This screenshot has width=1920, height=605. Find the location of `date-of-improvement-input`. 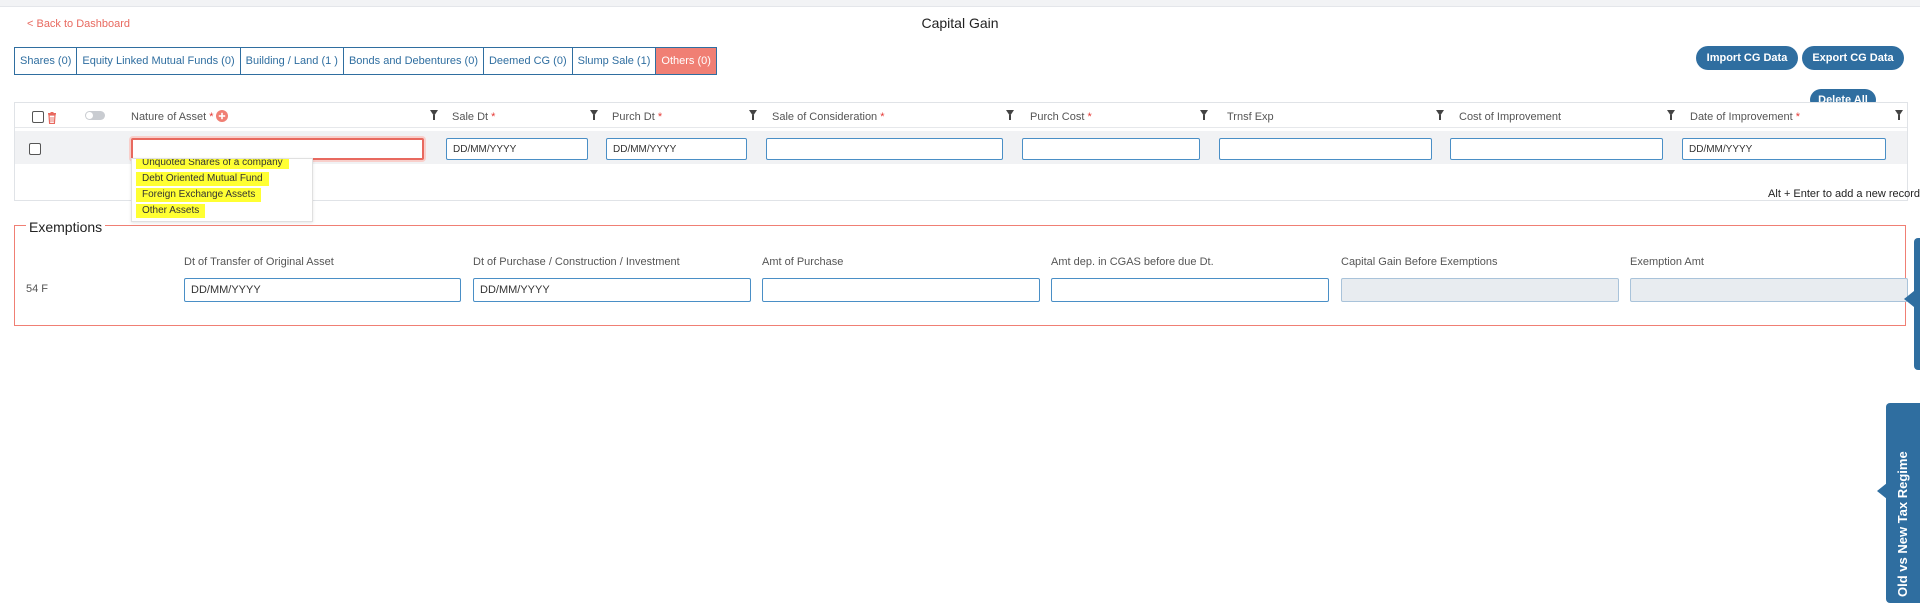

date-of-improvement-input is located at coordinates (1784, 149).